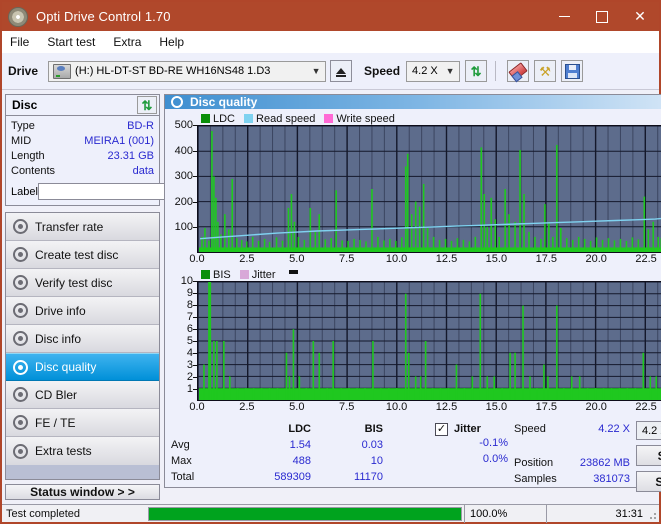  What do you see at coordinates (446, 407) in the screenshot?
I see `x-tick-label: 12.5` at bounding box center [446, 407].